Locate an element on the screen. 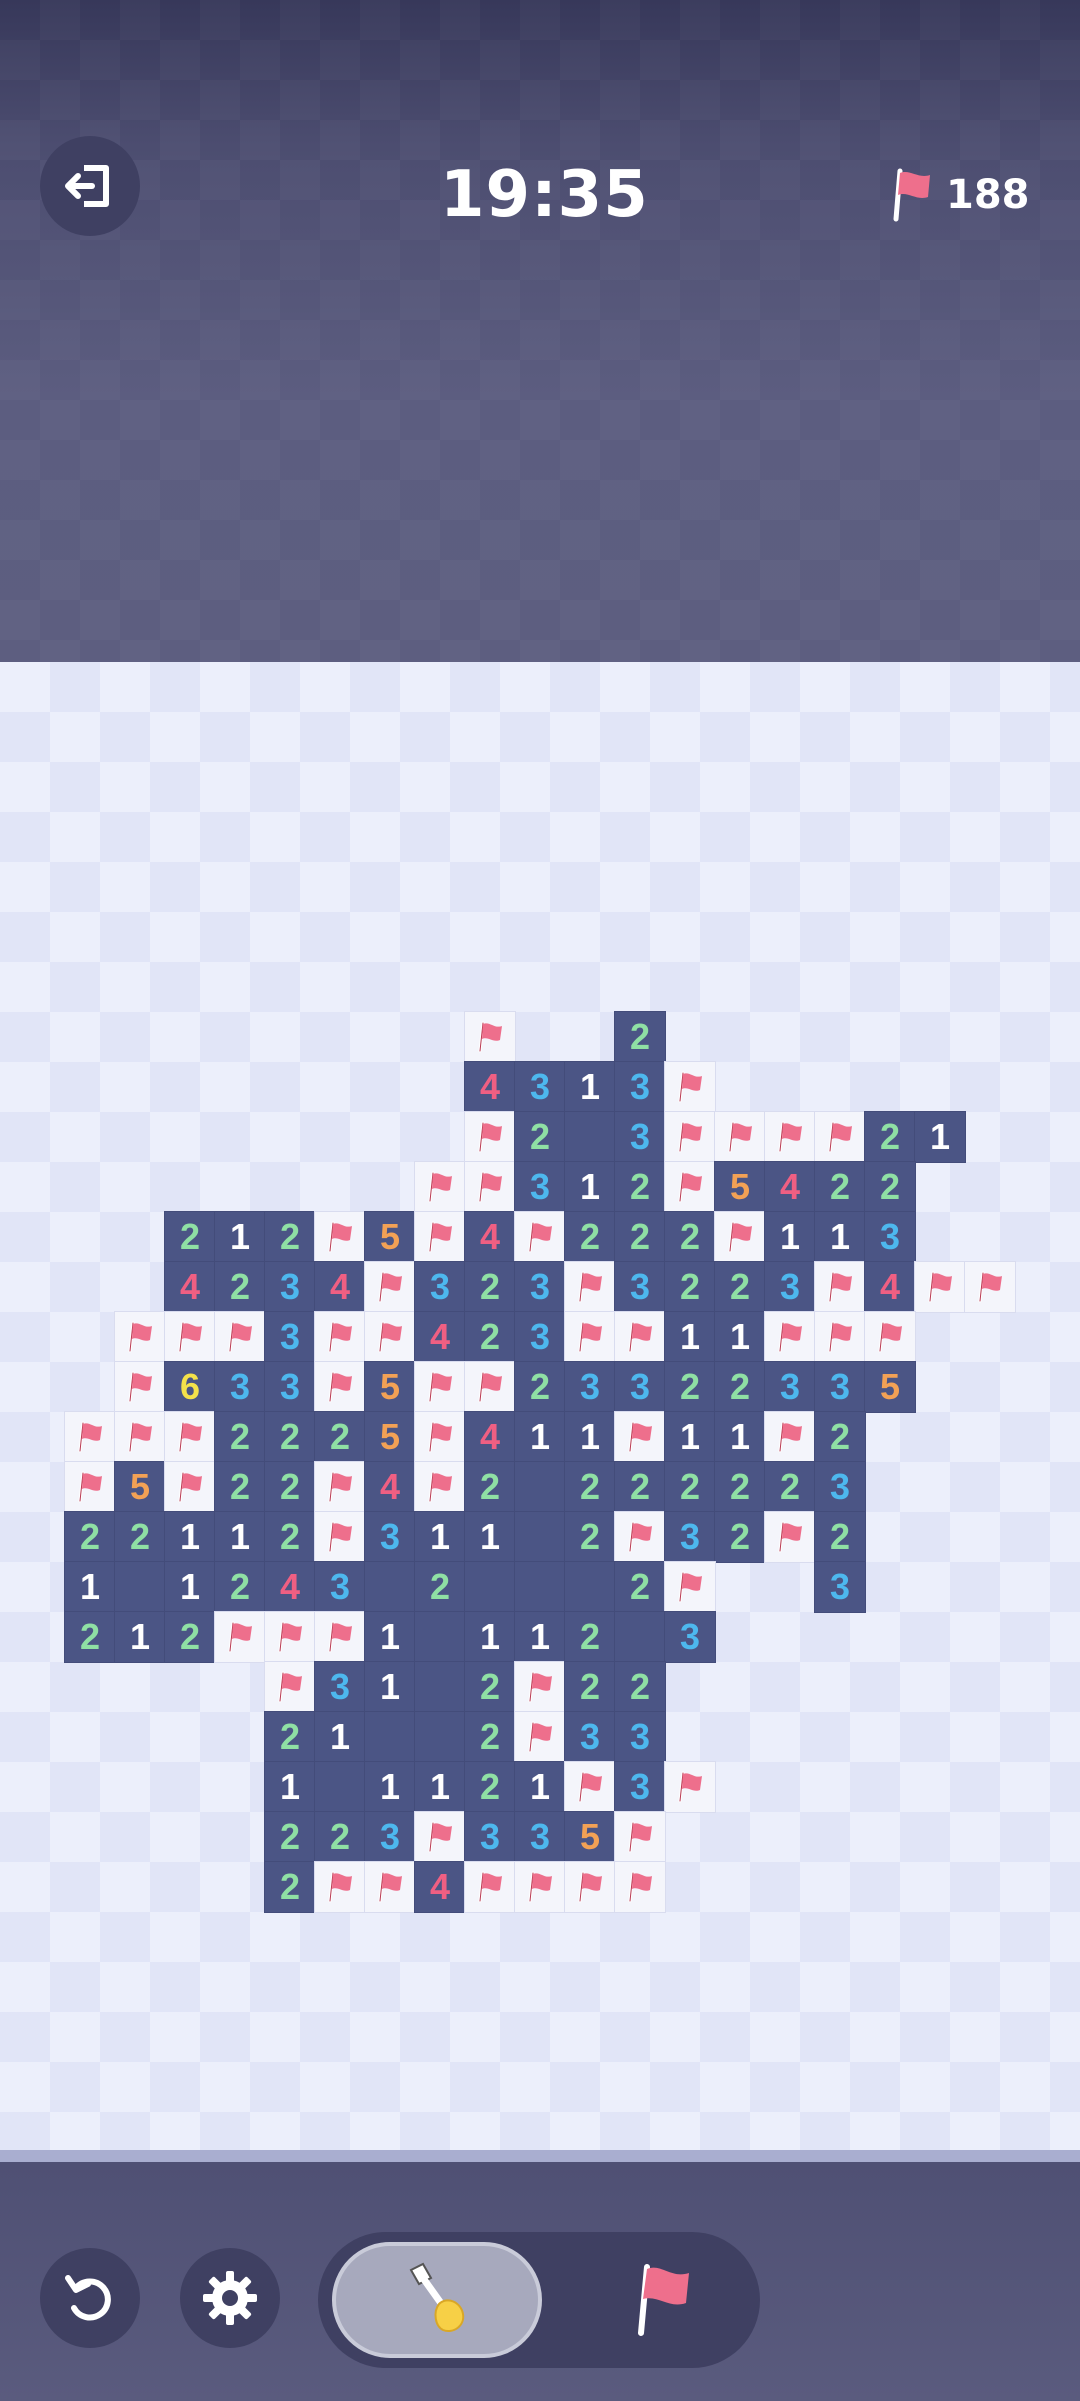 The width and height of the screenshot is (1080, 2401). undo-button is located at coordinates (90, 2298).